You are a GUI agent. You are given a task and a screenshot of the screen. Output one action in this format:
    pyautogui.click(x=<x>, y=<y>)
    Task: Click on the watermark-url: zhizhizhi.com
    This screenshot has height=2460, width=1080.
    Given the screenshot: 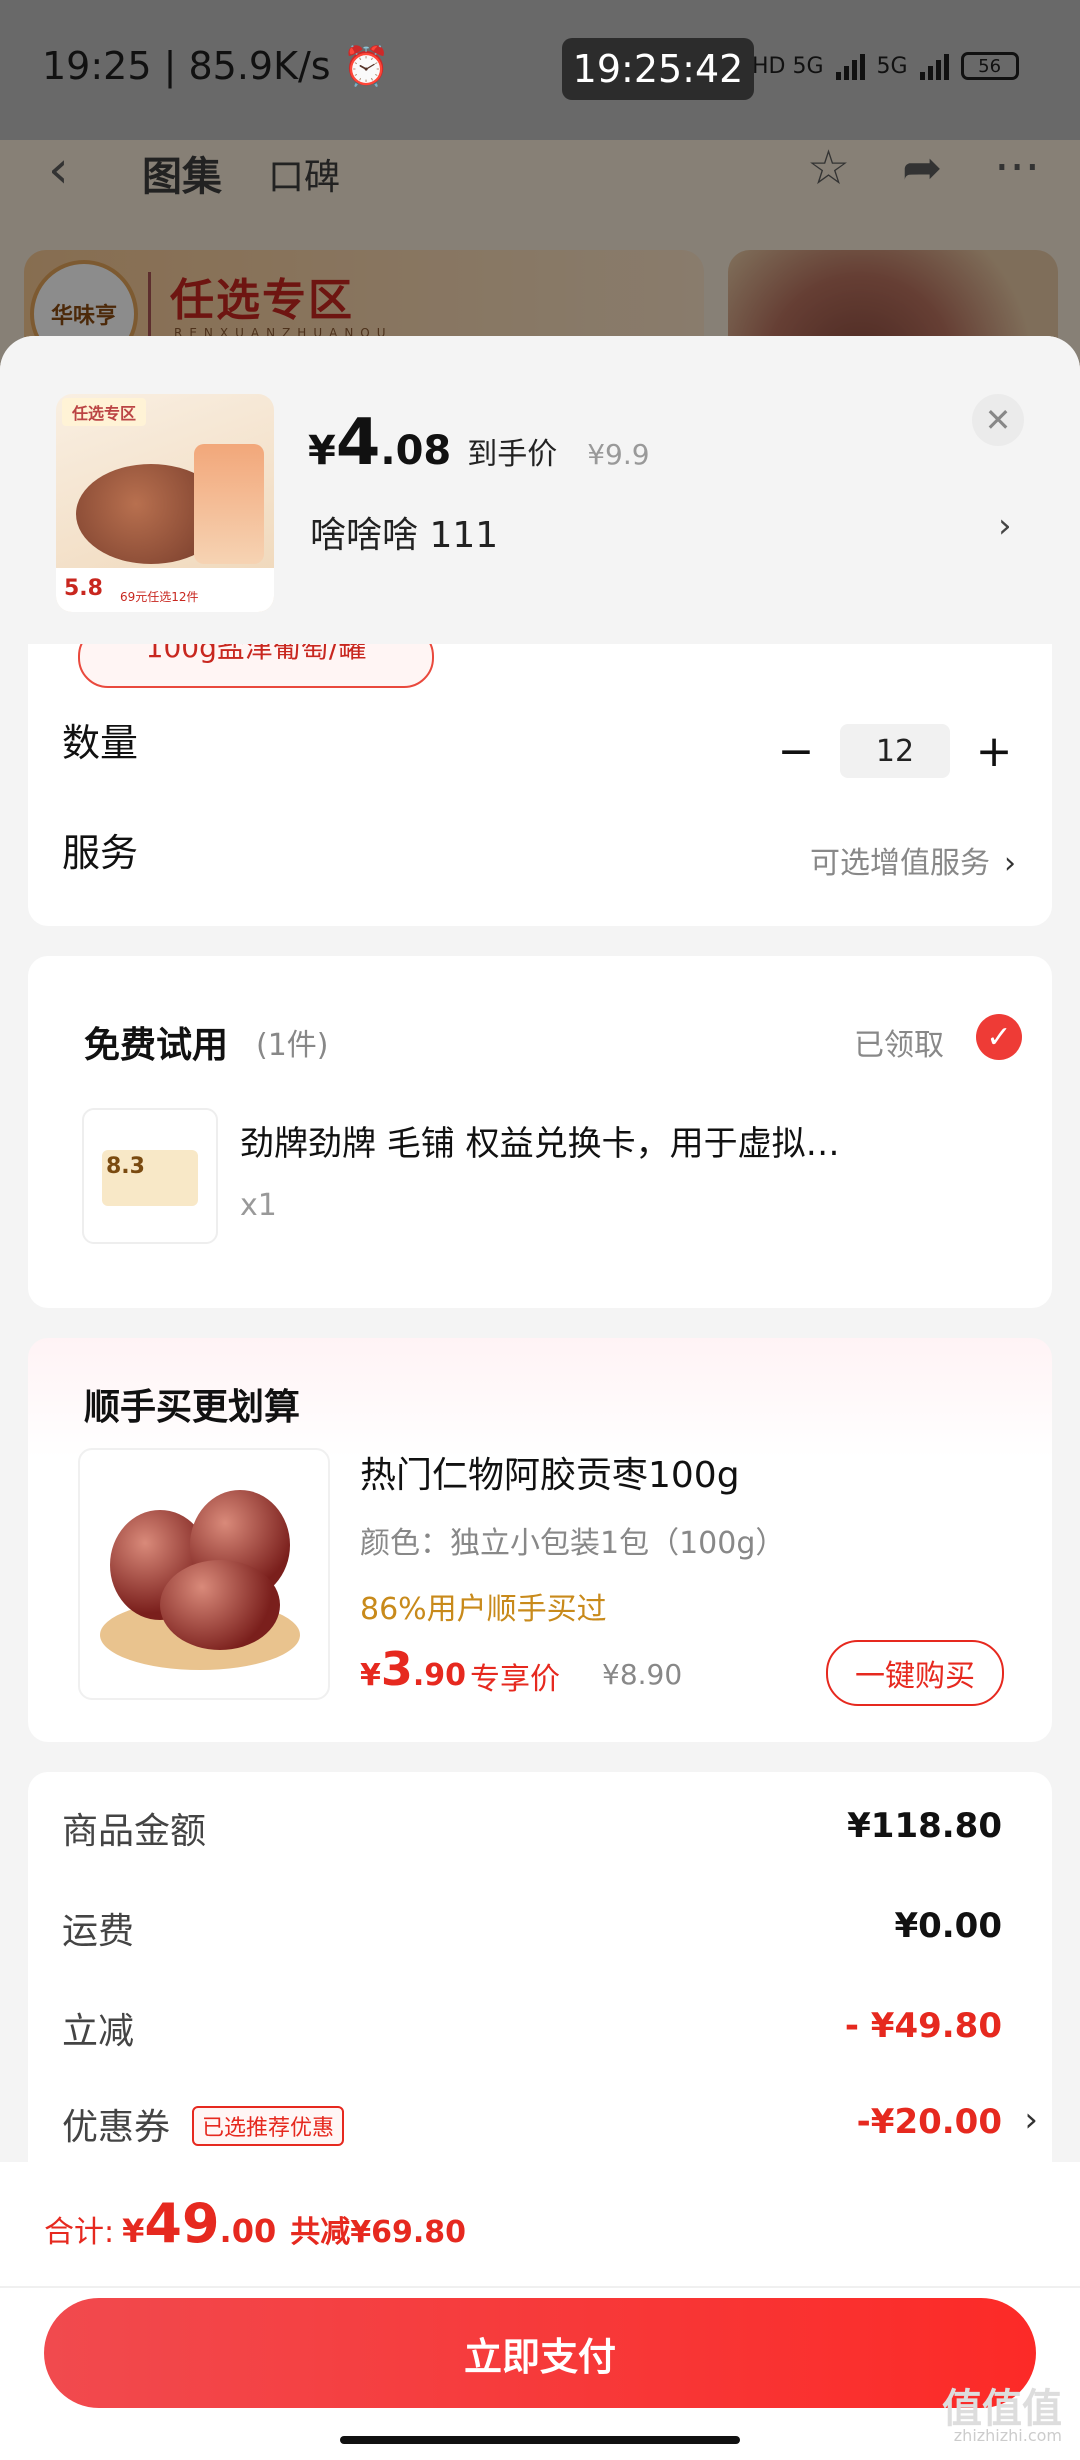 What is the action you would take?
    pyautogui.click(x=1007, y=2435)
    